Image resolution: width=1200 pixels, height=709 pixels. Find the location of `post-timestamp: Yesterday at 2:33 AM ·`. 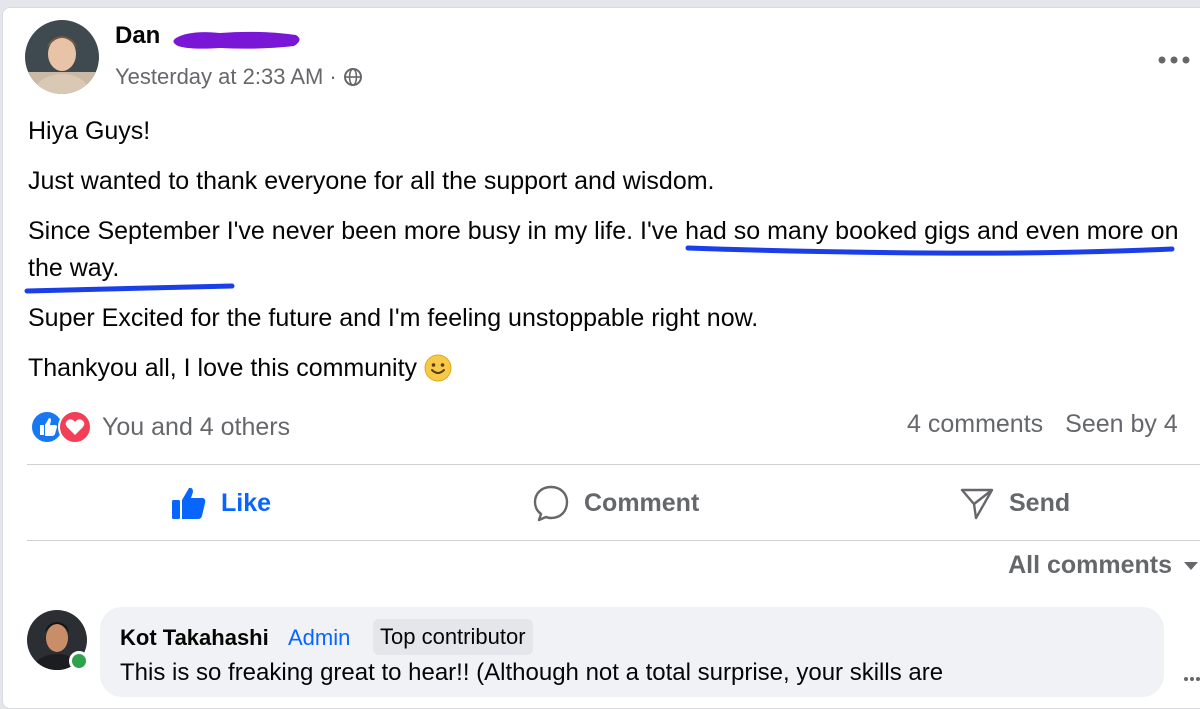

post-timestamp: Yesterday at 2:33 AM · is located at coordinates (239, 77).